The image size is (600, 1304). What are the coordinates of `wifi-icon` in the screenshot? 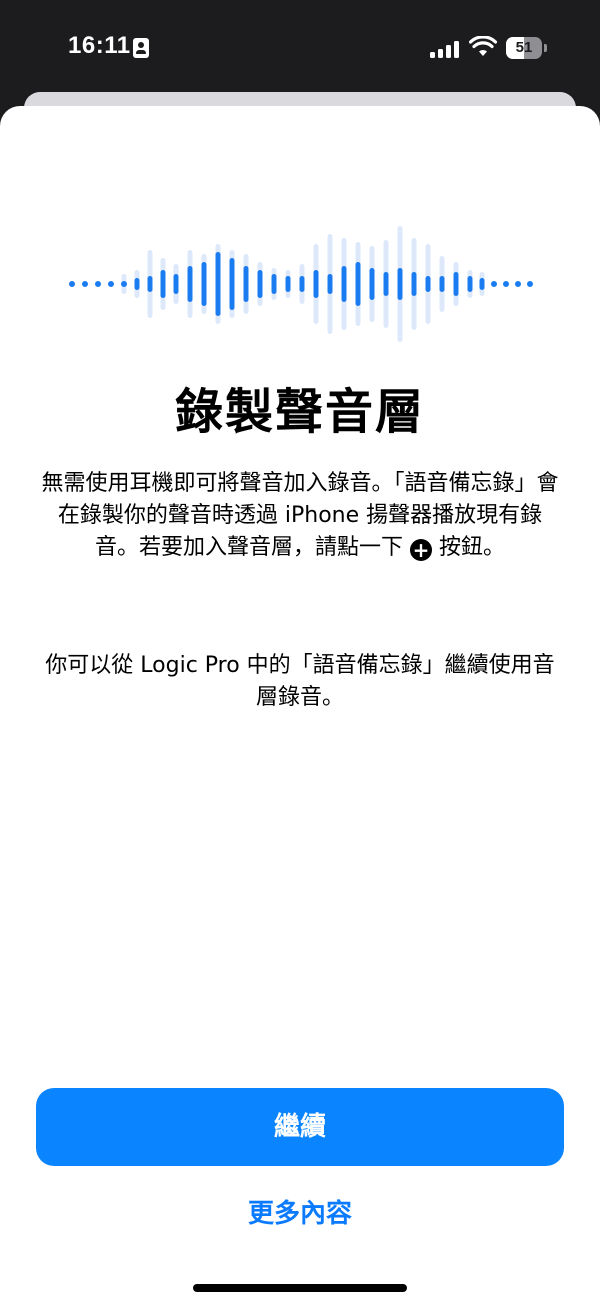 It's located at (483, 46).